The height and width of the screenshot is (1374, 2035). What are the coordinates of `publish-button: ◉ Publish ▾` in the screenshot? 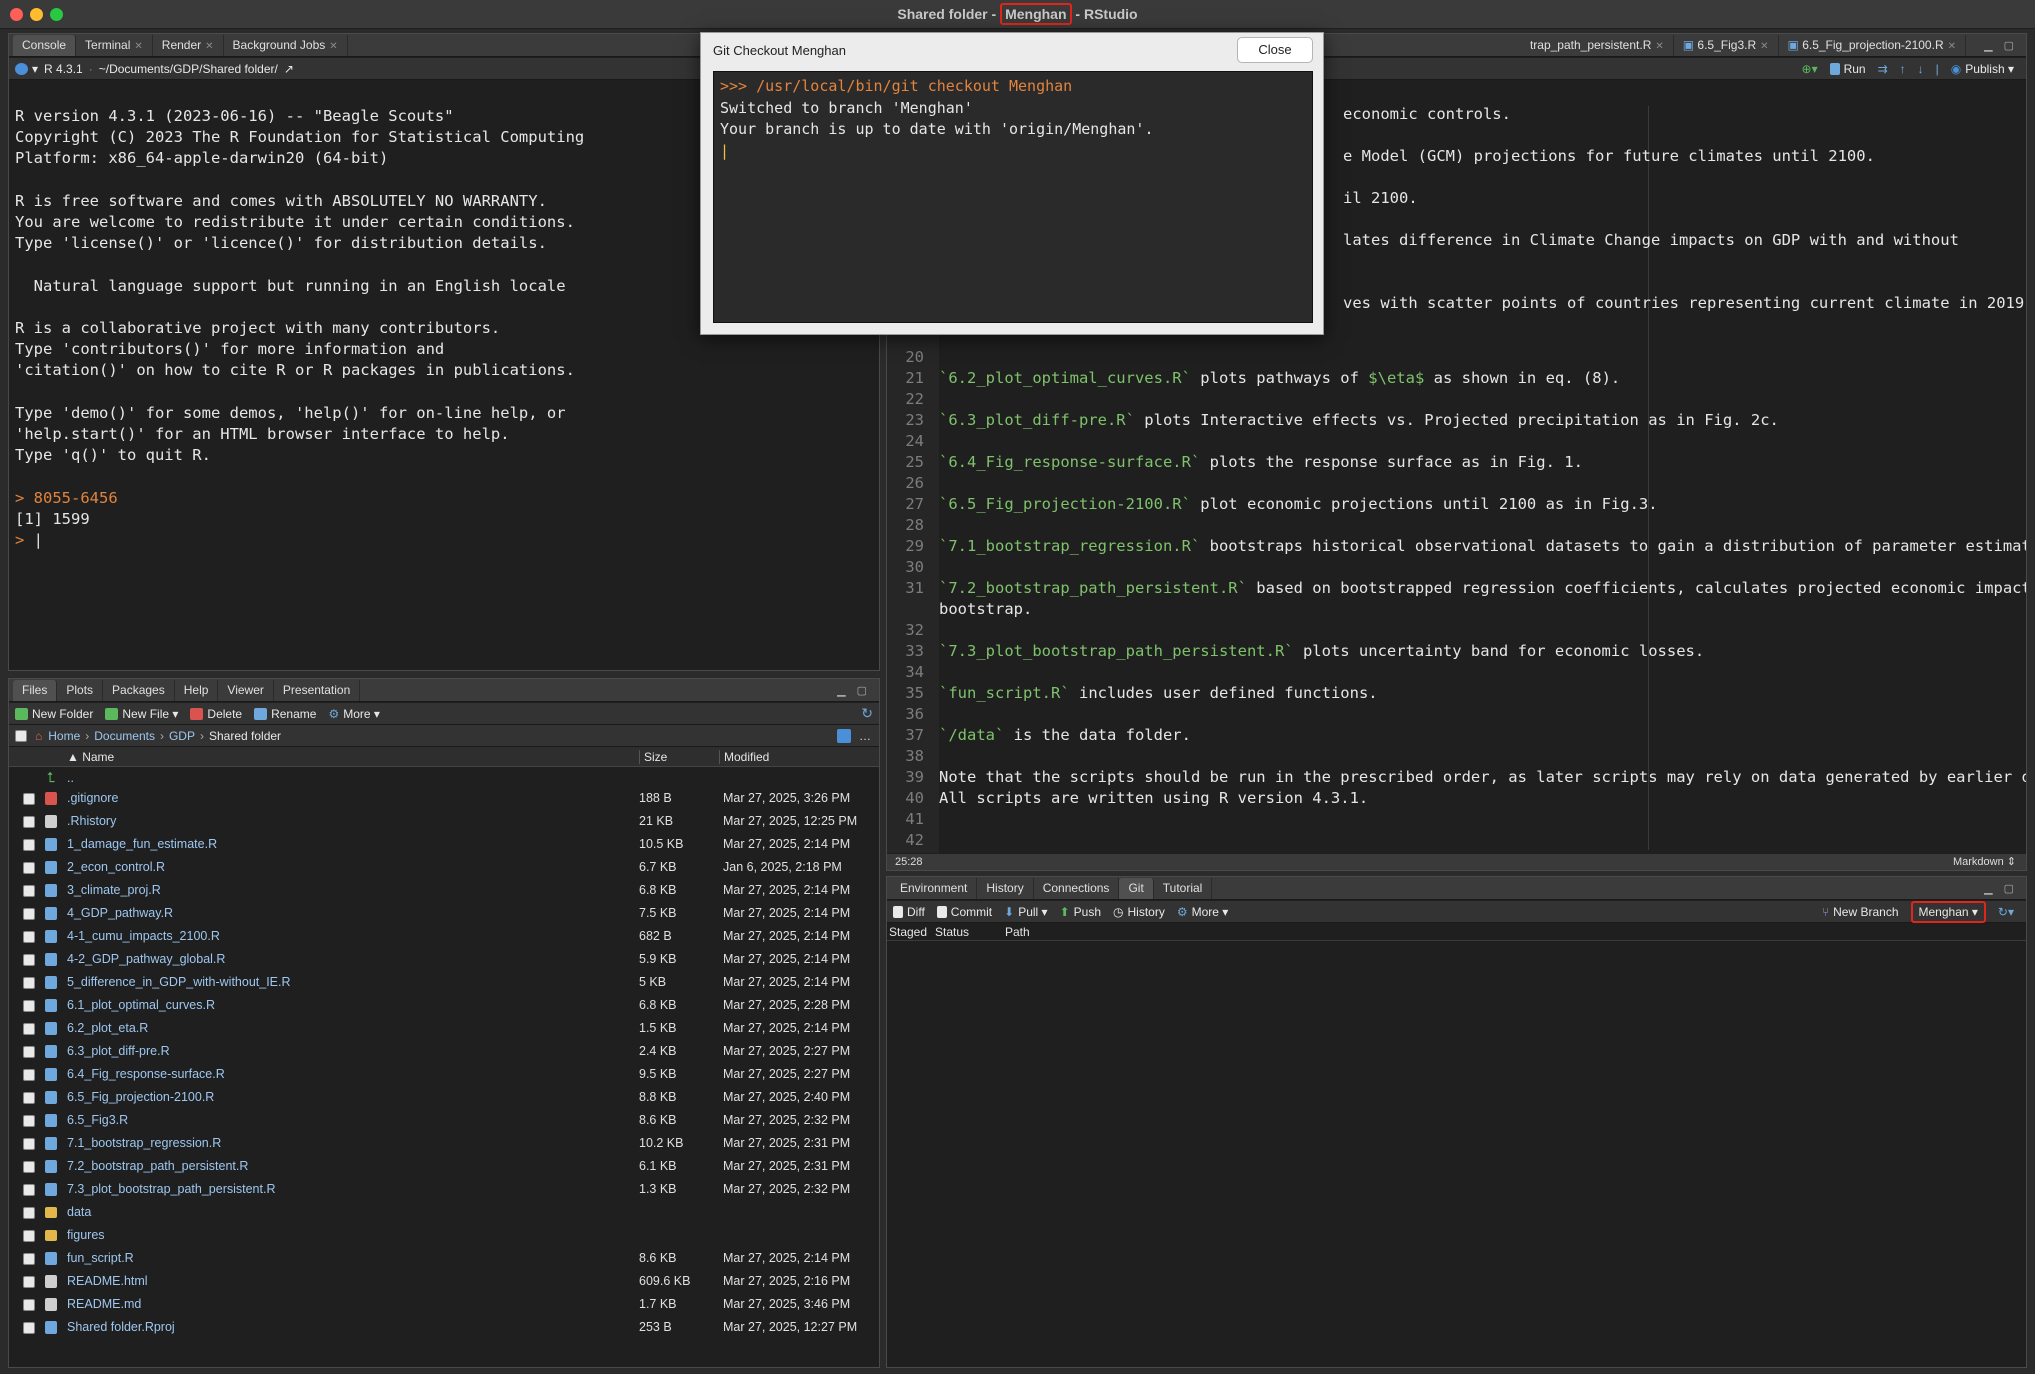 It's located at (1982, 69).